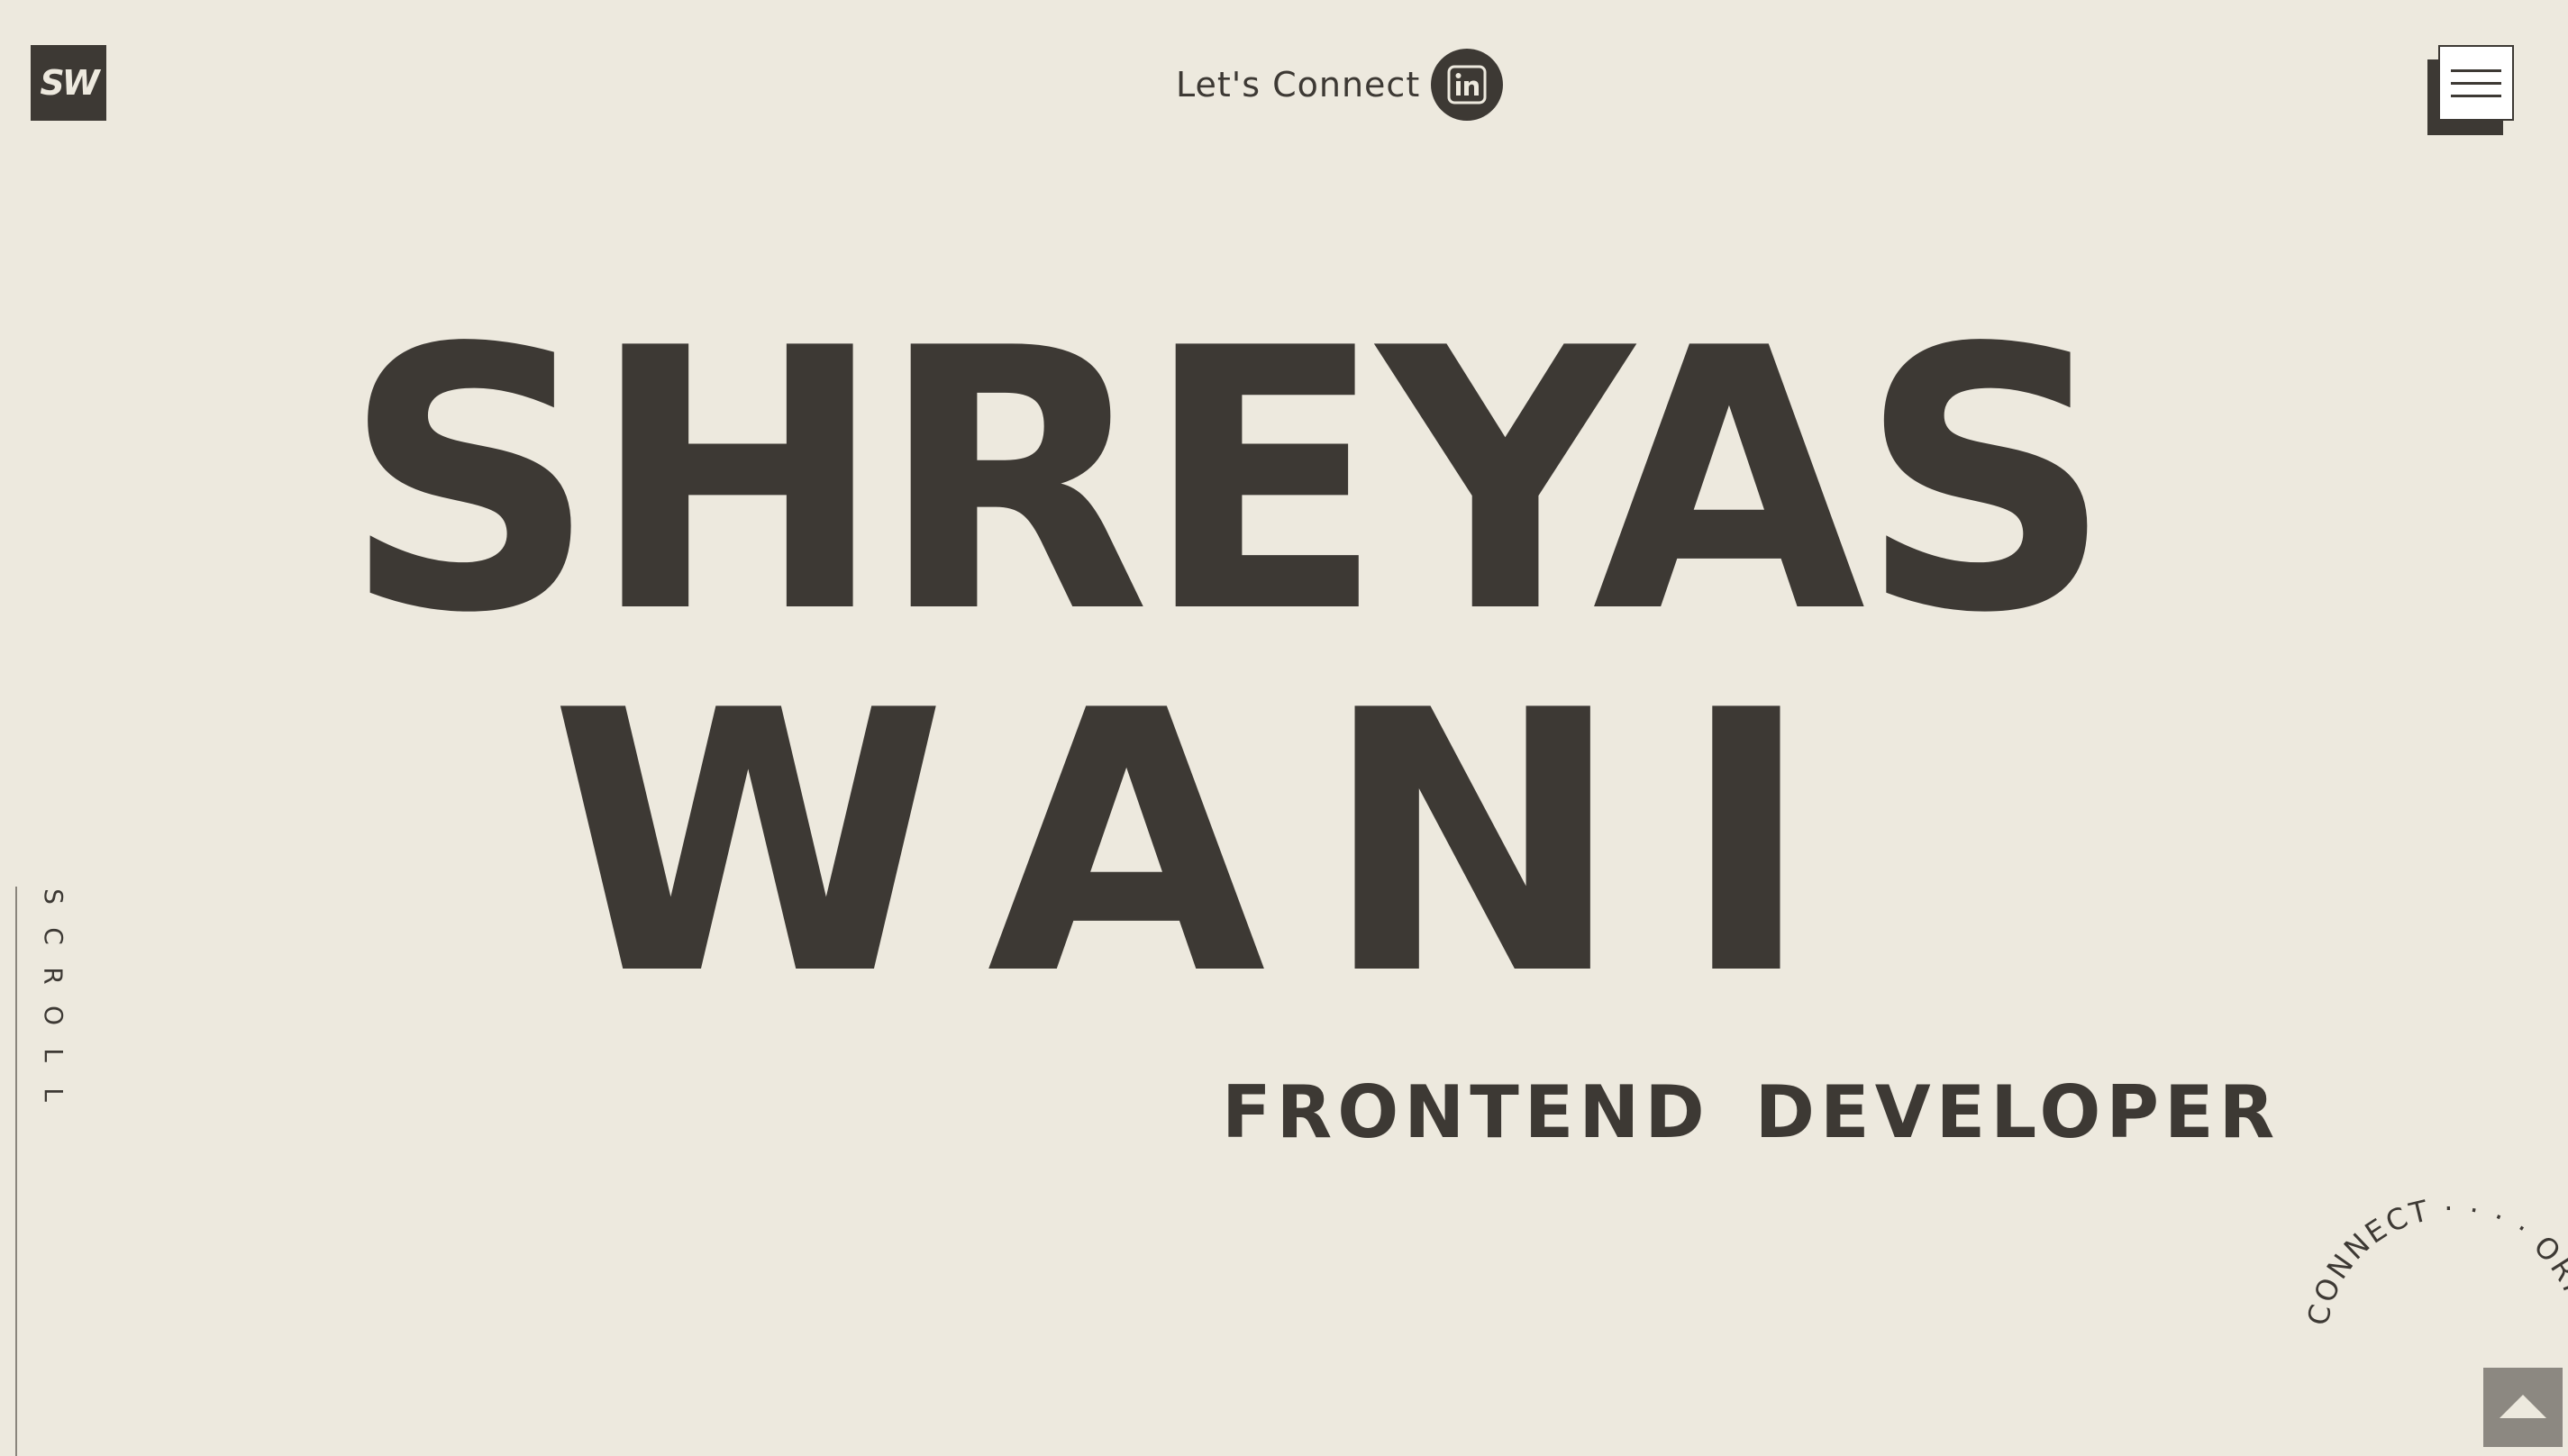  Describe the element at coordinates (54, 897) in the screenshot. I see `scroll-letter: S` at that location.